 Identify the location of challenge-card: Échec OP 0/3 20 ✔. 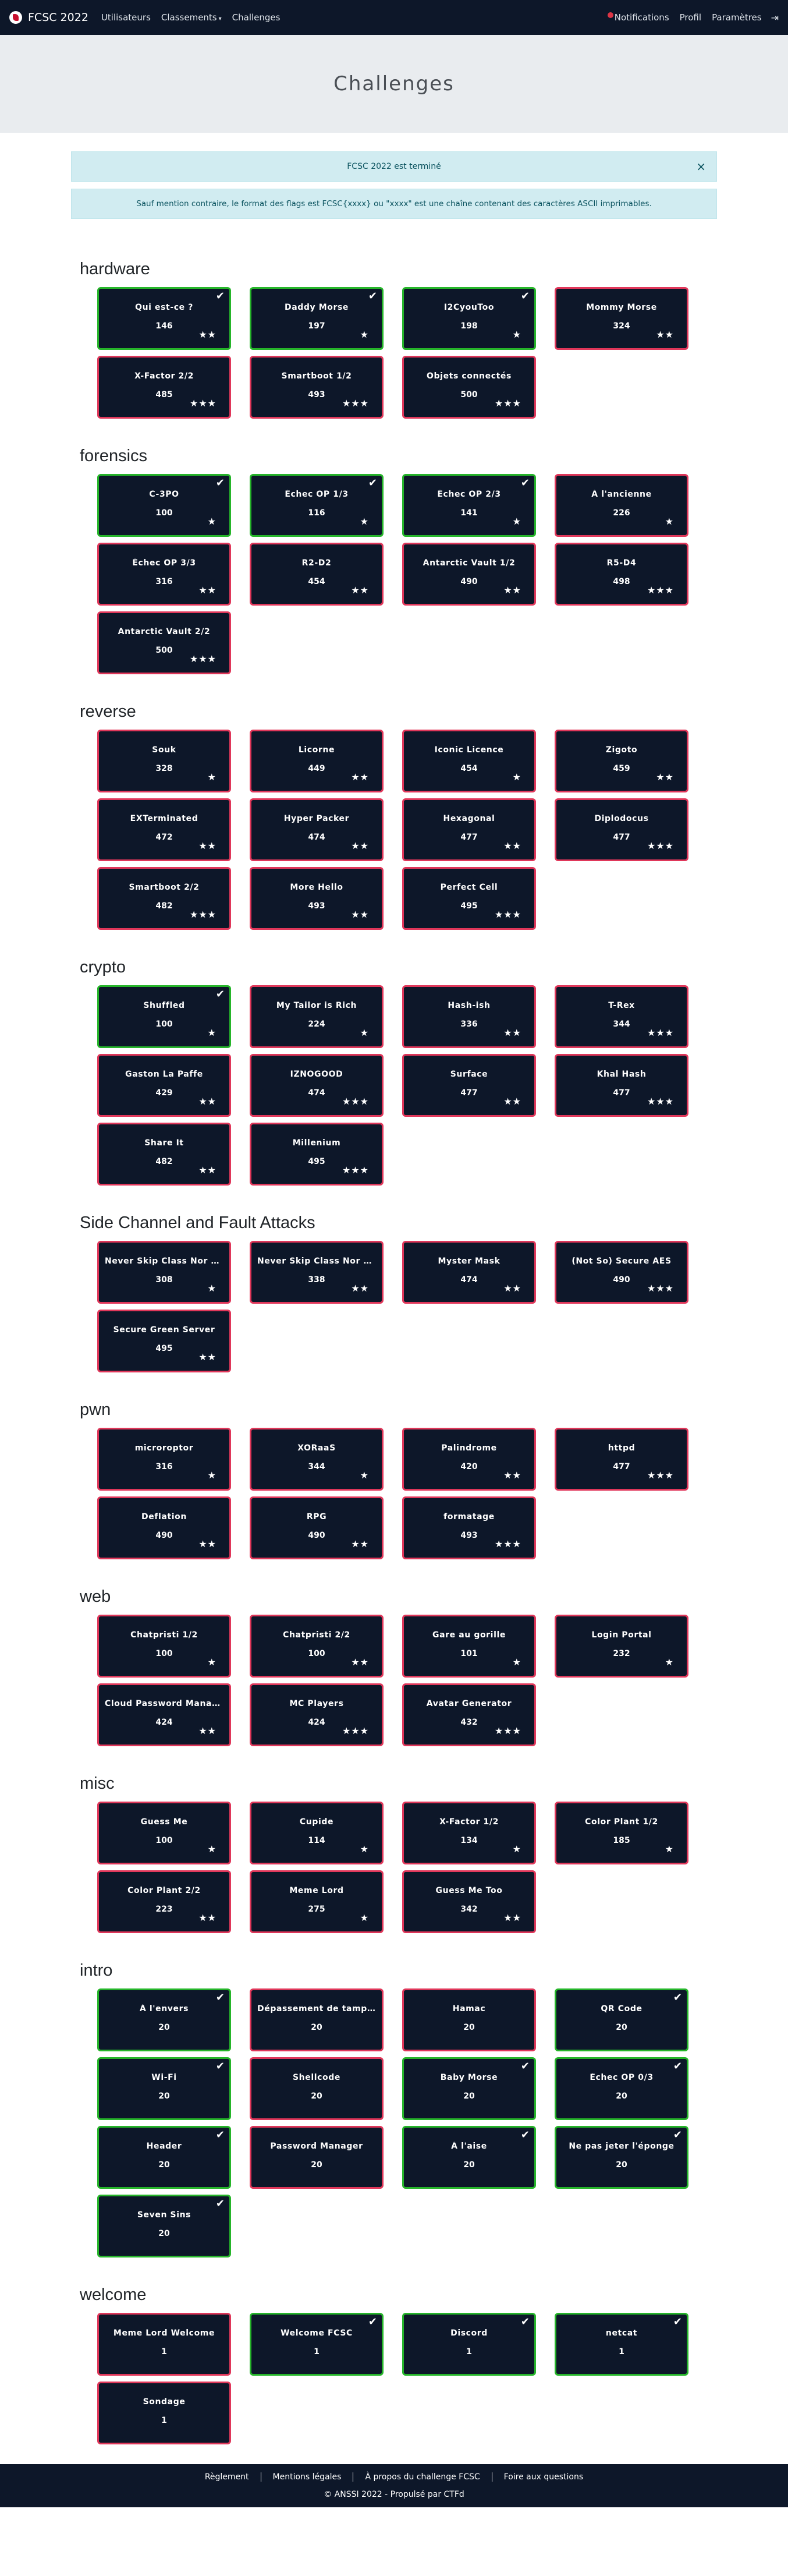
(621, 2088).